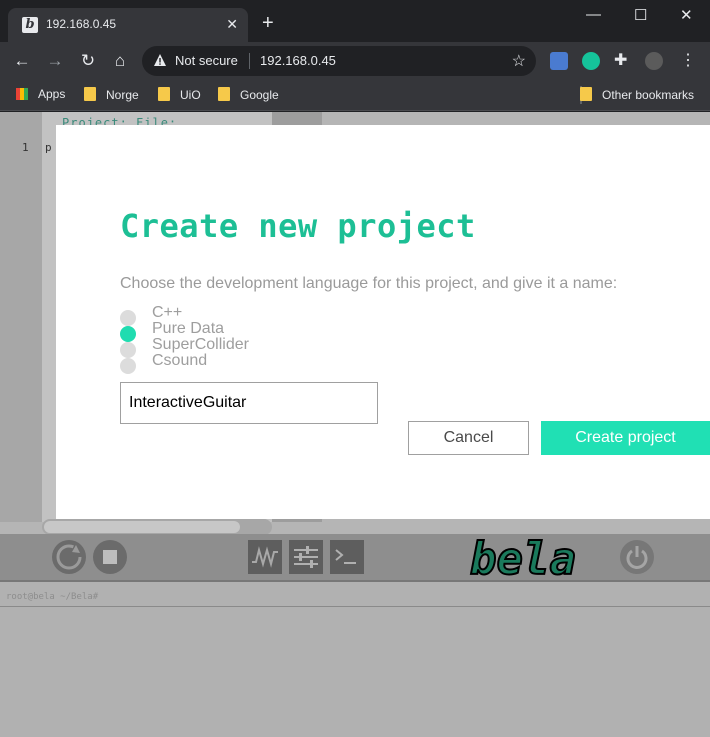 The image size is (710, 737). I want to click on bela-logo: bela, so click(523, 558).